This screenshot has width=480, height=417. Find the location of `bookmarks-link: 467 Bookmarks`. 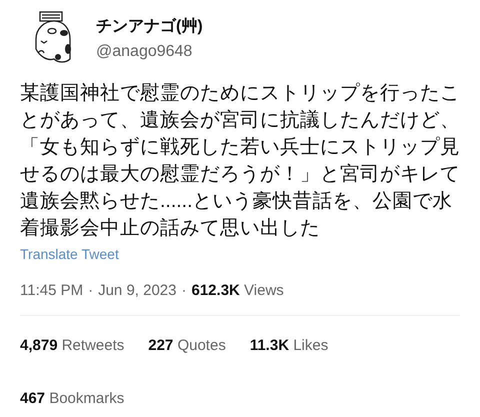

bookmarks-link: 467 Bookmarks is located at coordinates (72, 398).